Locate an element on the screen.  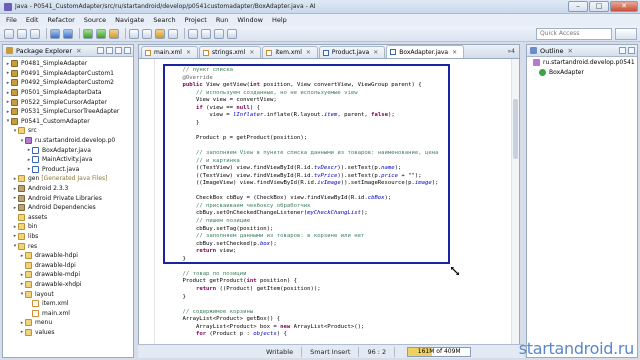
forward-icon is located at coordinates (232, 33).